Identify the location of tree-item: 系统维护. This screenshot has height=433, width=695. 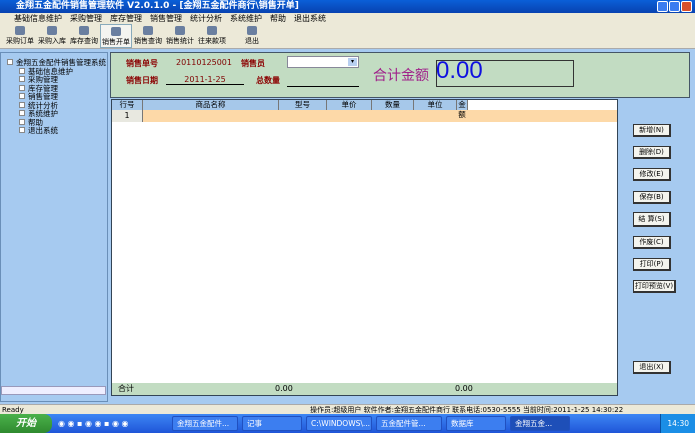
(57, 114).